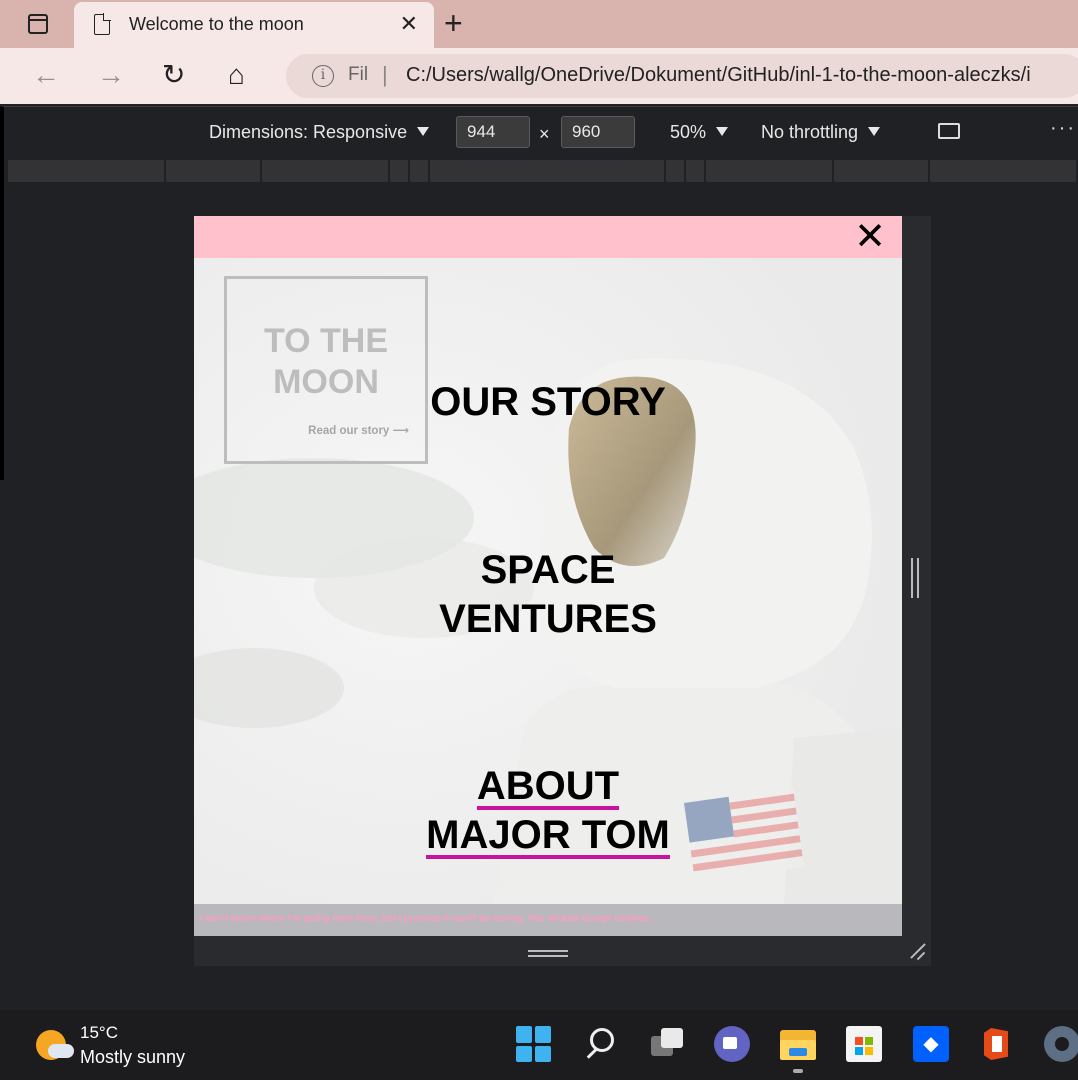  What do you see at coordinates (132, 1057) in the screenshot?
I see `weather-description: Mostly sunny` at bounding box center [132, 1057].